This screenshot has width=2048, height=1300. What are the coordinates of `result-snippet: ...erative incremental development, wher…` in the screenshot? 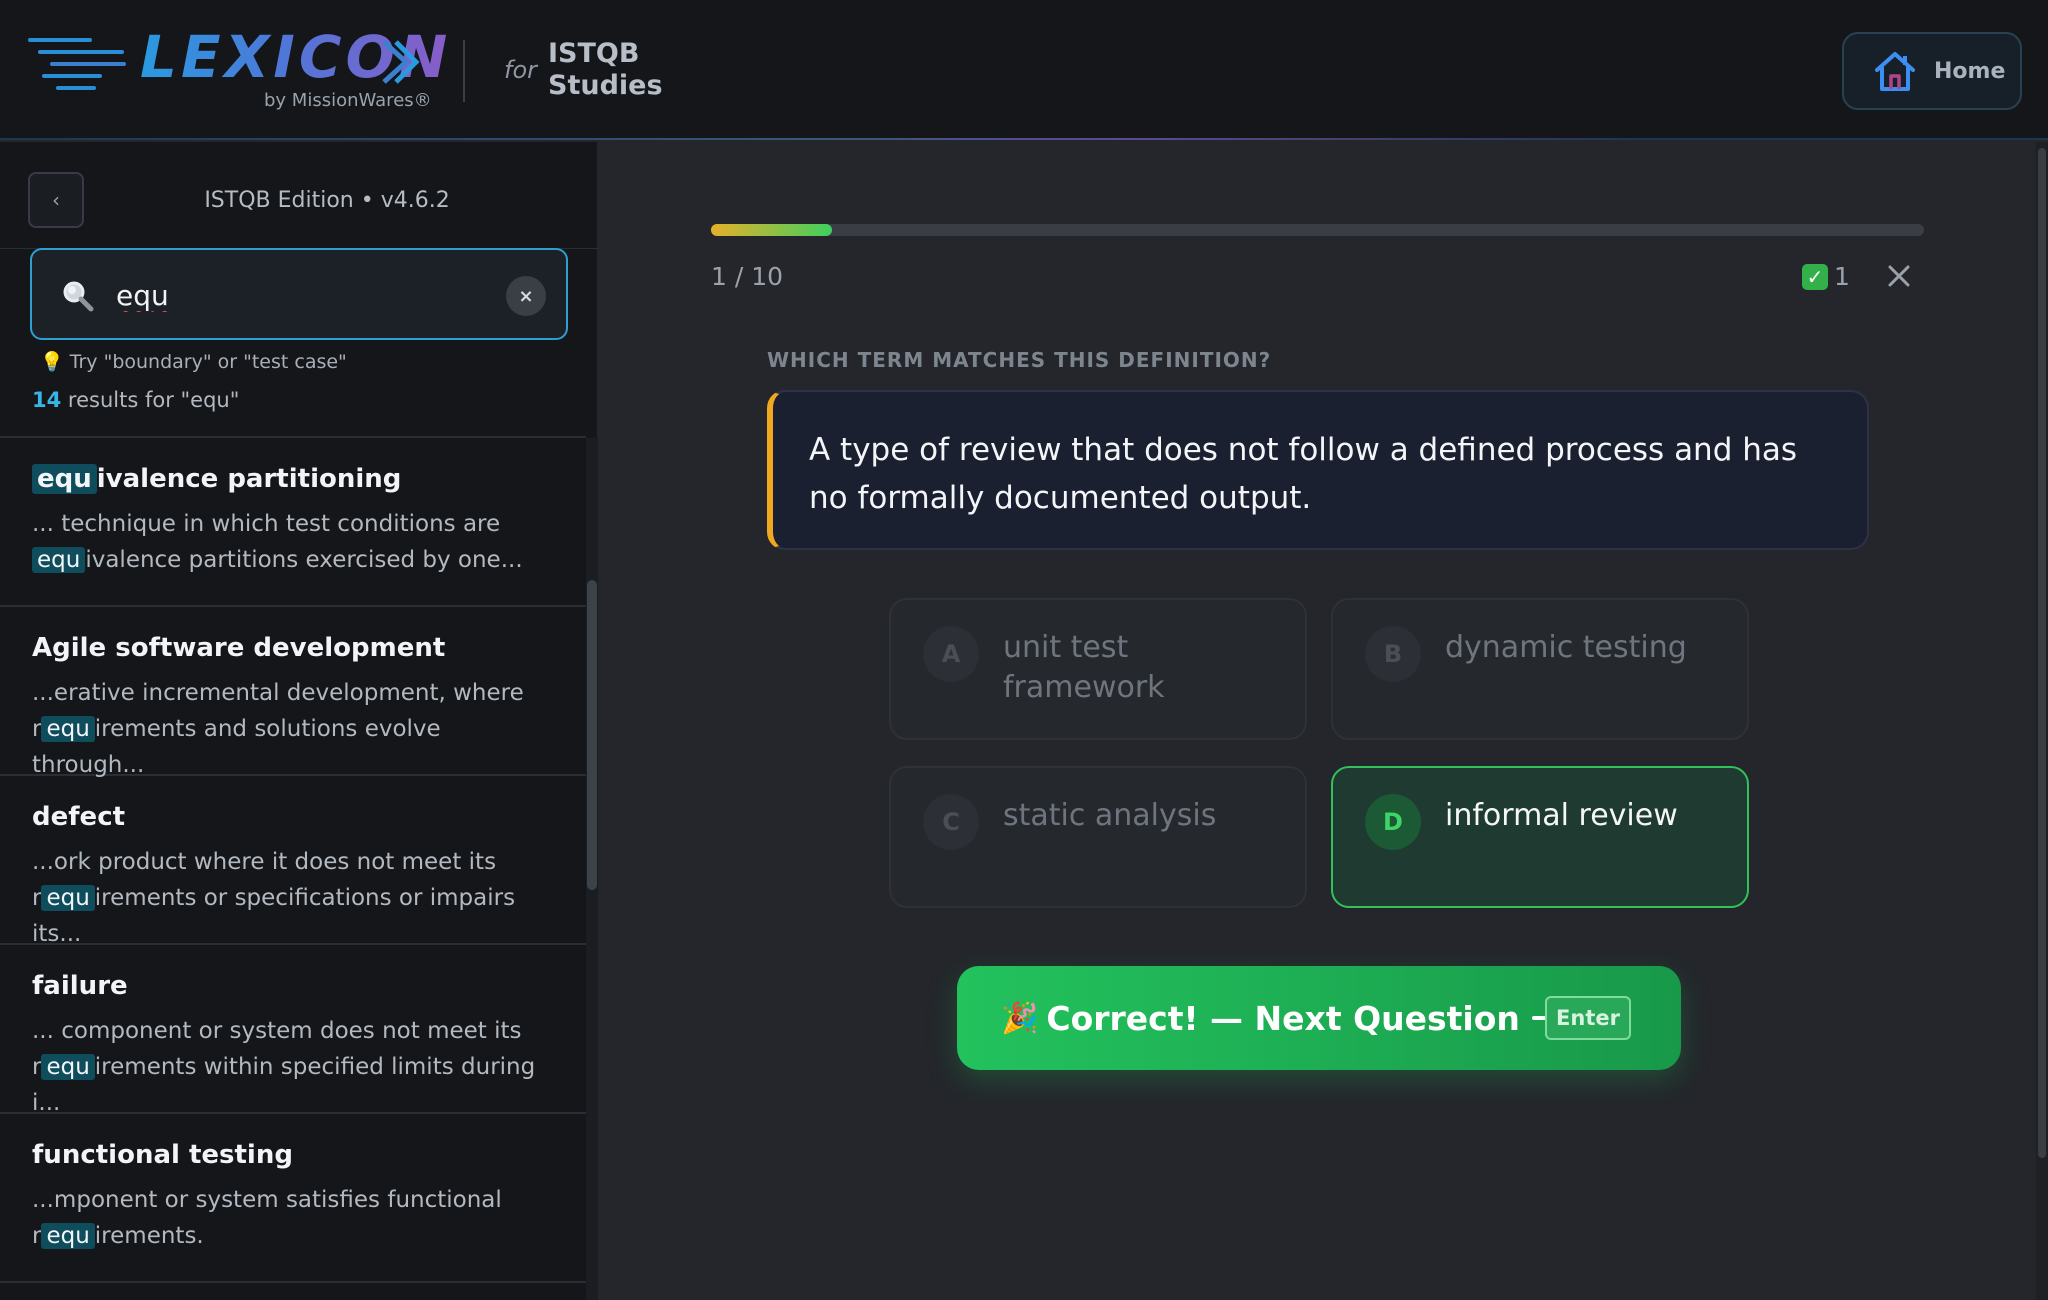 It's located at (294, 729).